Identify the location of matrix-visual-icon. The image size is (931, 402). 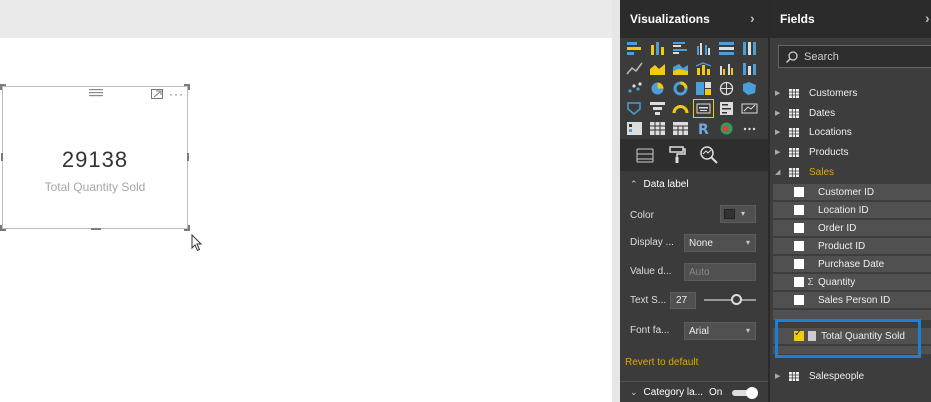
(680, 128).